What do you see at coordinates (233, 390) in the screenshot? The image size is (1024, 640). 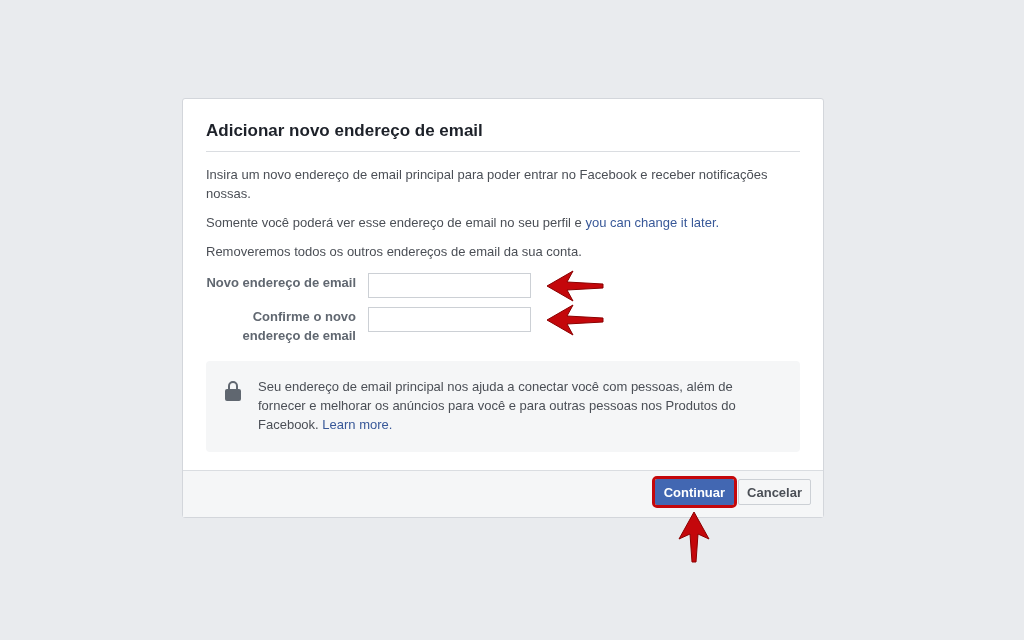 I see `lock-icon` at bounding box center [233, 390].